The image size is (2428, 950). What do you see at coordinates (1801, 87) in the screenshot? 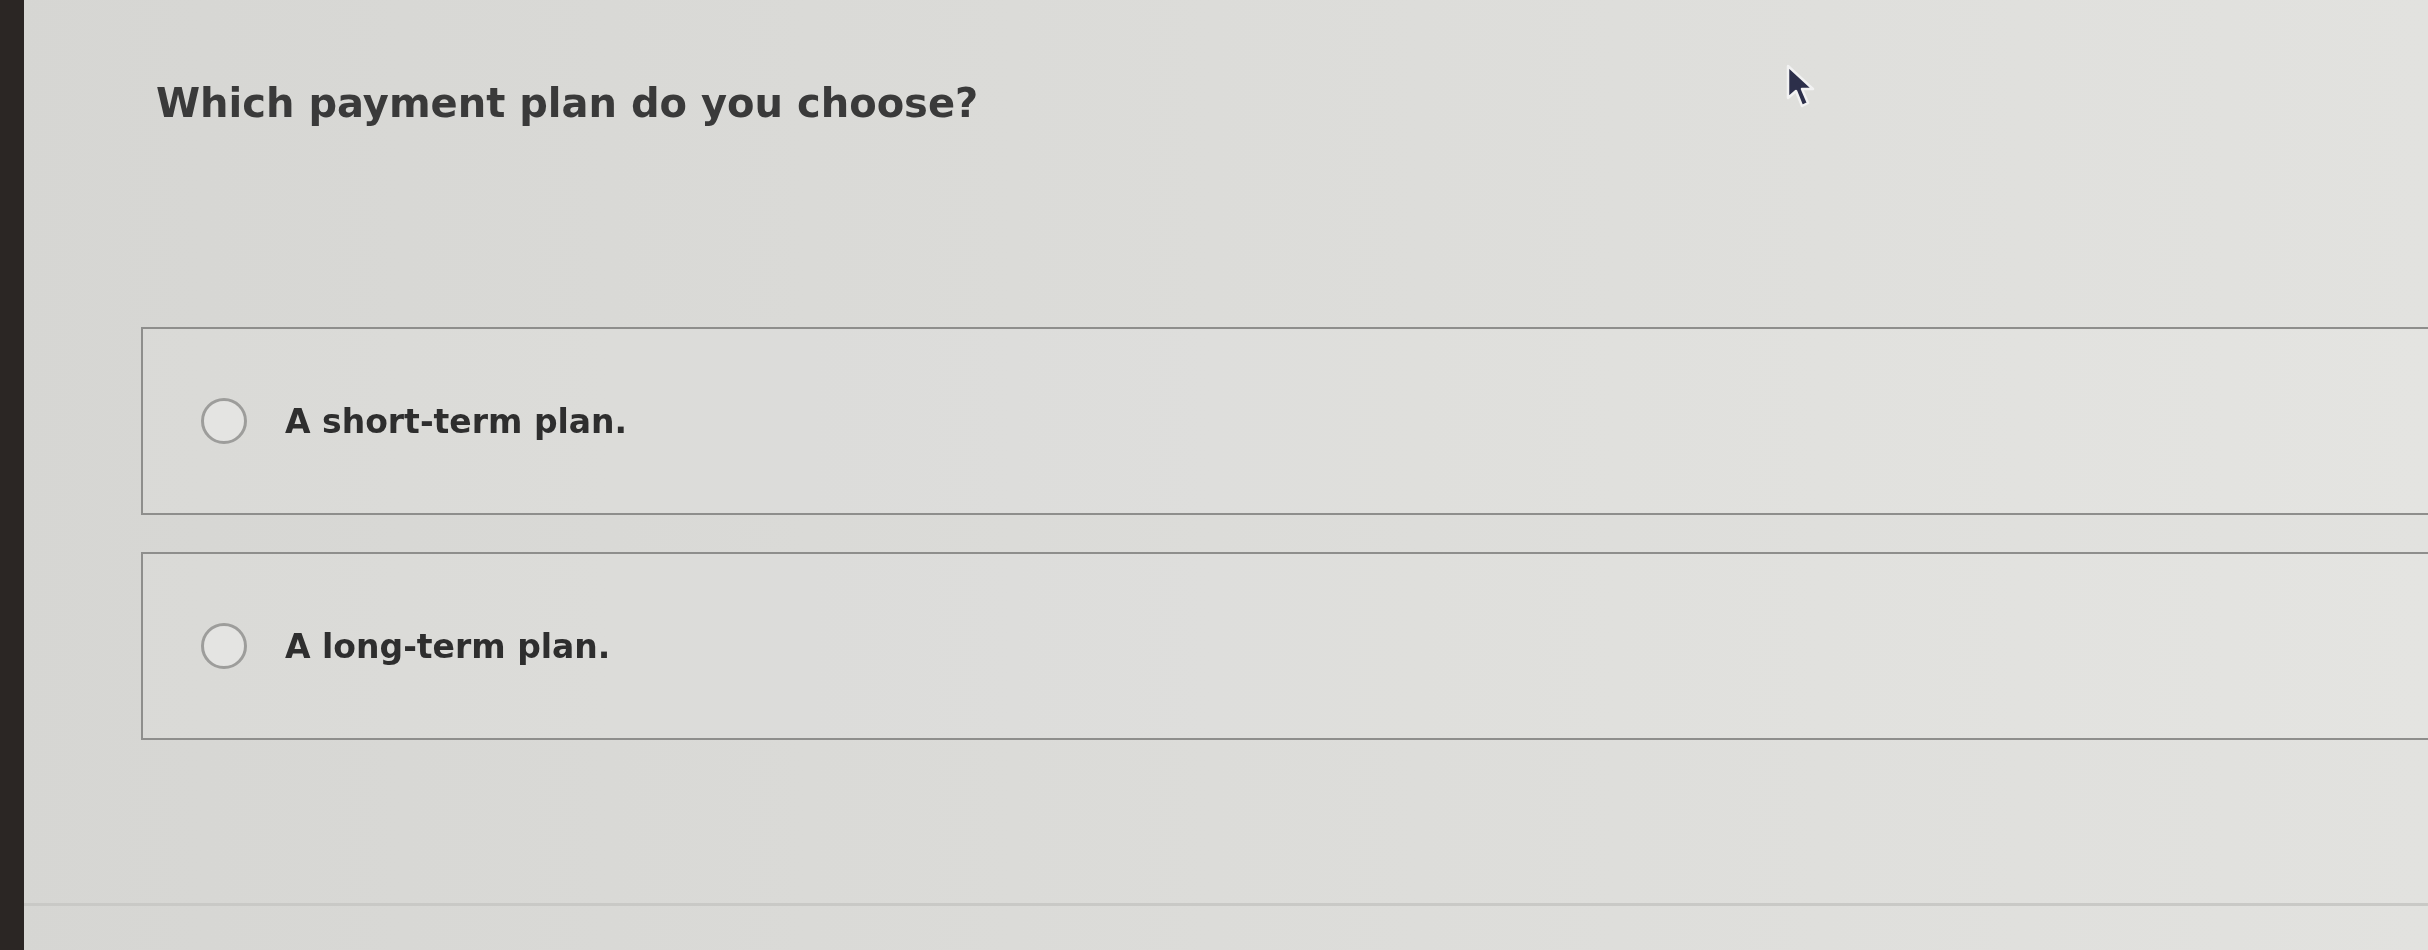
I see `pointer-icon` at bounding box center [1801, 87].